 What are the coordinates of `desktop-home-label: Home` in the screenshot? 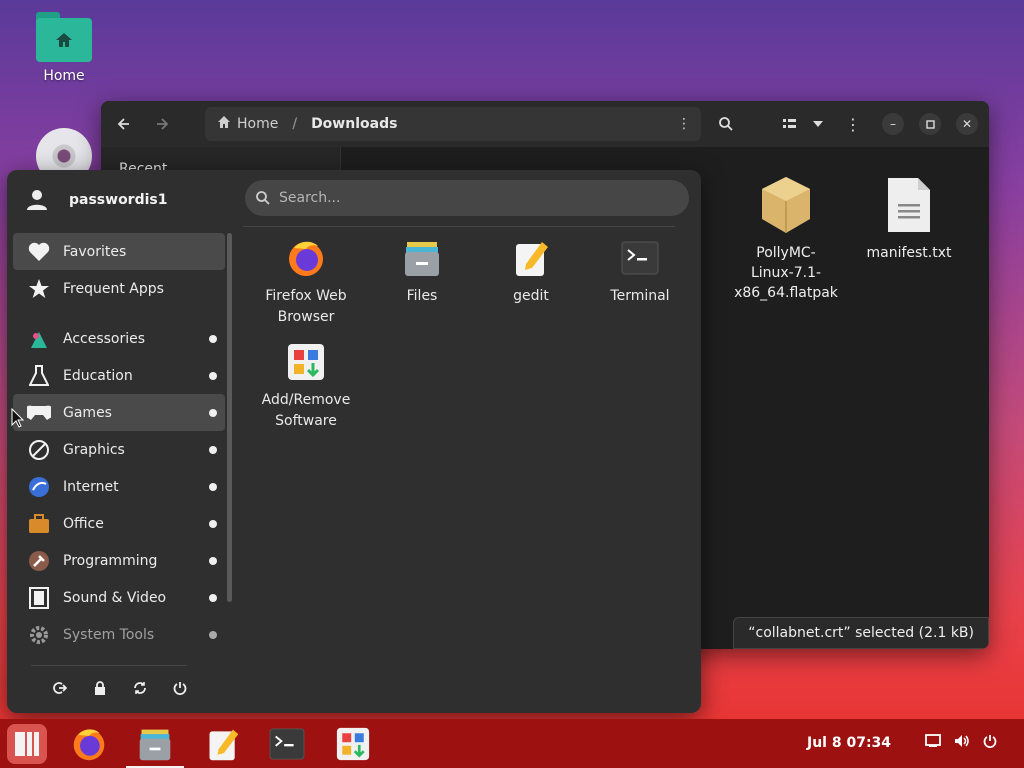 It's located at (64, 76).